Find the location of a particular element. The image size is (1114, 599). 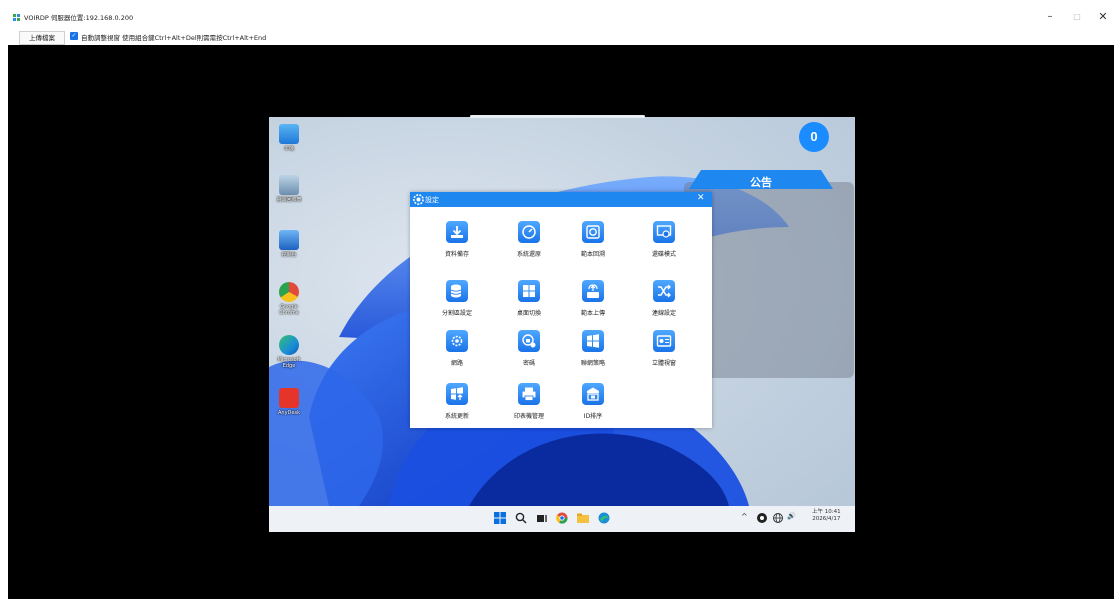

tile-system-restore: 系統還原 is located at coordinates (529, 239).